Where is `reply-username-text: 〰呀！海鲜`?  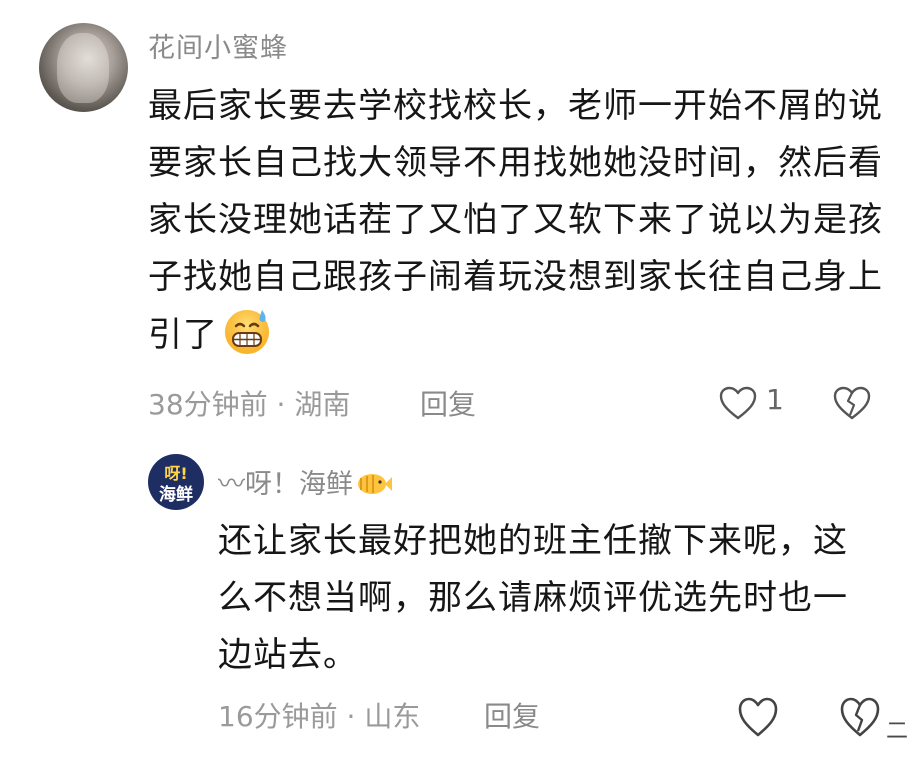
reply-username-text: 〰呀！海鲜 is located at coordinates (285, 484).